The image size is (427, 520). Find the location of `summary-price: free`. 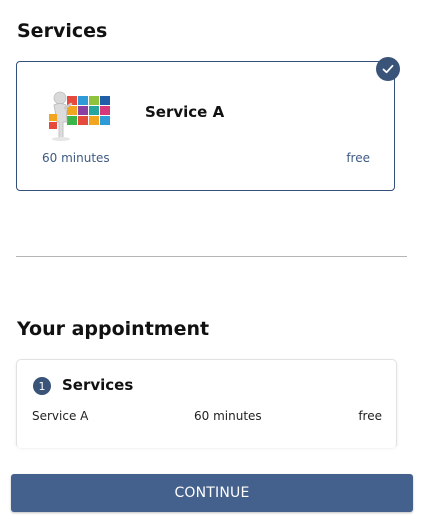

summary-price: free is located at coordinates (370, 416).